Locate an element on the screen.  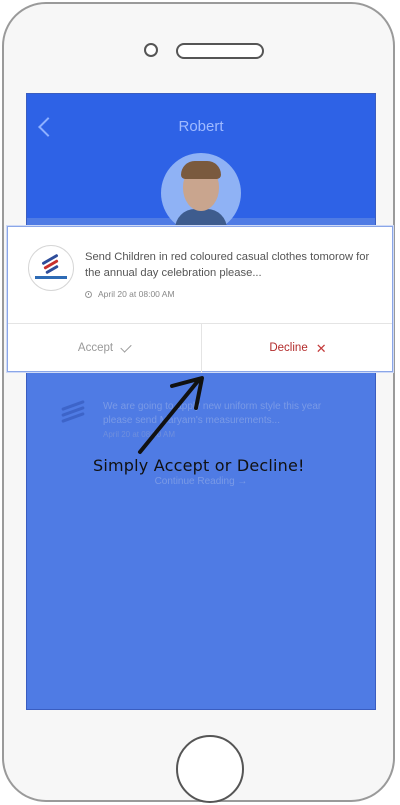
accept-label: Accept is located at coordinates (95, 348).